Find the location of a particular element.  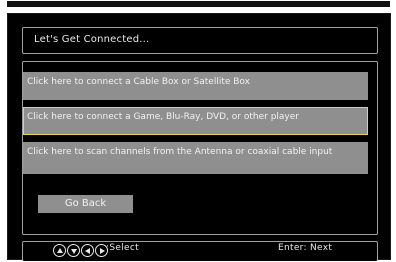

enter-next-hint: Enter: Next is located at coordinates (305, 248).